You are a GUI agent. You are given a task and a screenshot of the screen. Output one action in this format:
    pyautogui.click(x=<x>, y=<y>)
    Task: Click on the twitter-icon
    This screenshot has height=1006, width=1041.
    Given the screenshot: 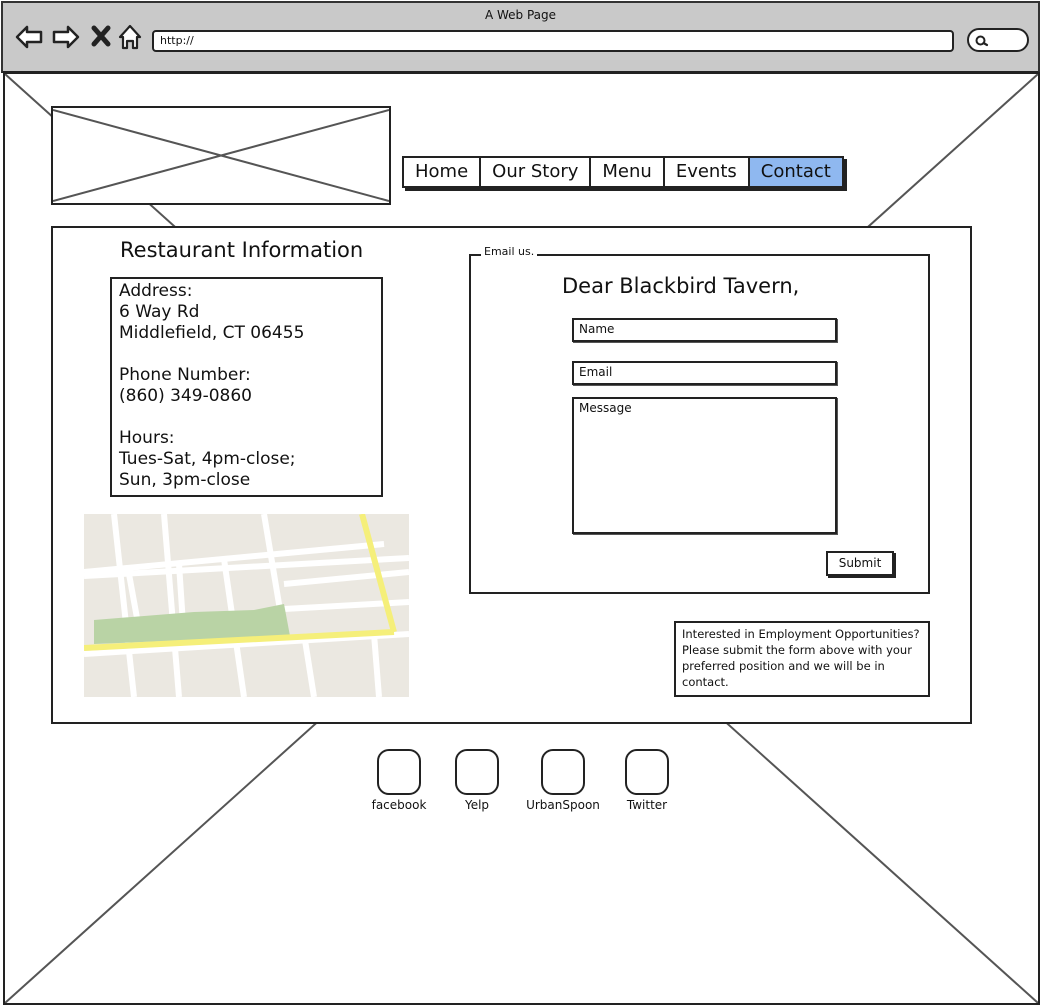 What is the action you would take?
    pyautogui.click(x=647, y=772)
    